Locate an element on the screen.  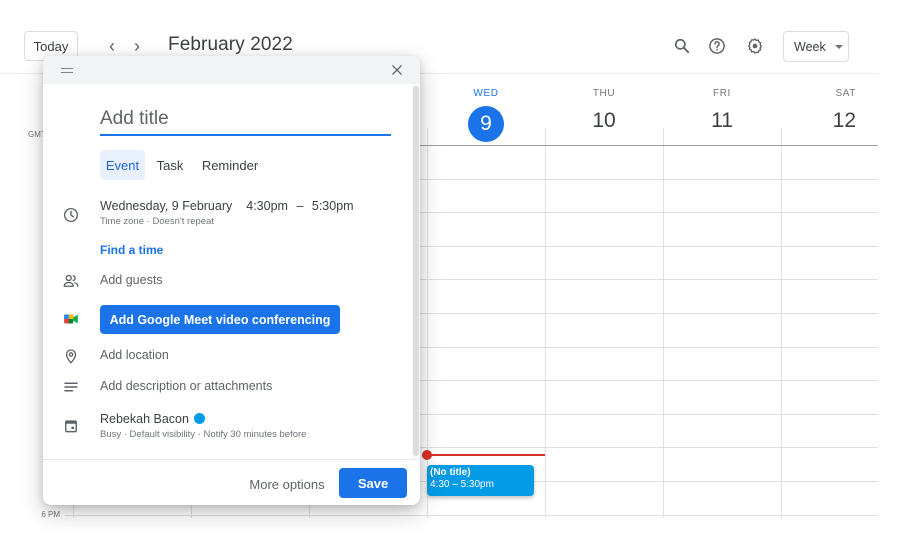
caret-down-icon is located at coordinates (838, 46).